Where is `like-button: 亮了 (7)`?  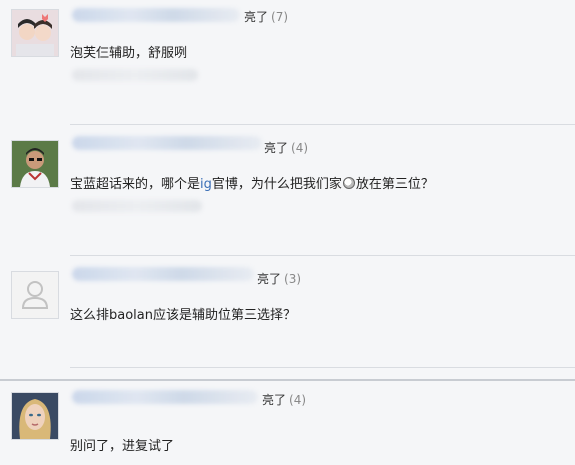 like-button: 亮了 (7) is located at coordinates (266, 16).